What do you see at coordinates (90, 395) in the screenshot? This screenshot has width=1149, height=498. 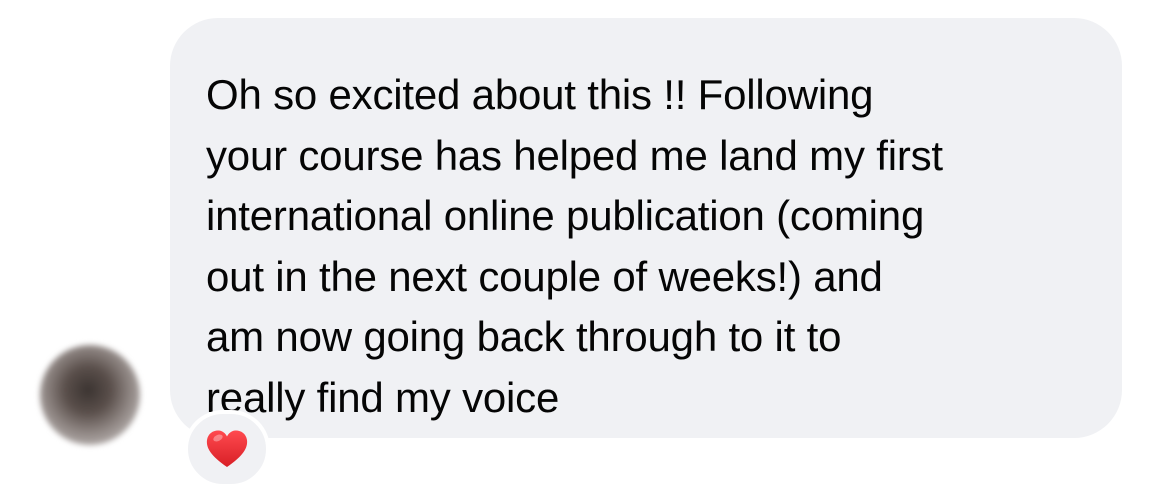 I see `sender-avatar` at bounding box center [90, 395].